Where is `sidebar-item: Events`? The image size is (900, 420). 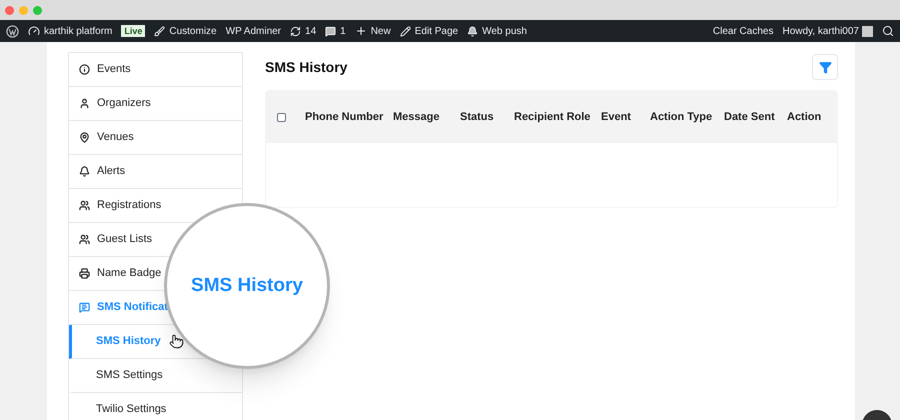
sidebar-item: Events is located at coordinates (155, 70).